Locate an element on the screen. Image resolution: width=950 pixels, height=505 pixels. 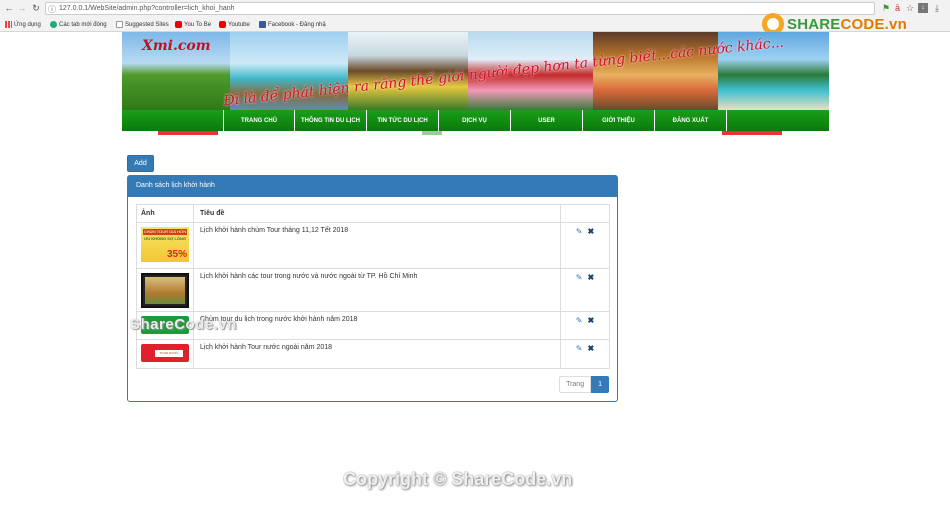
page-icon is located at coordinates (119, 24).